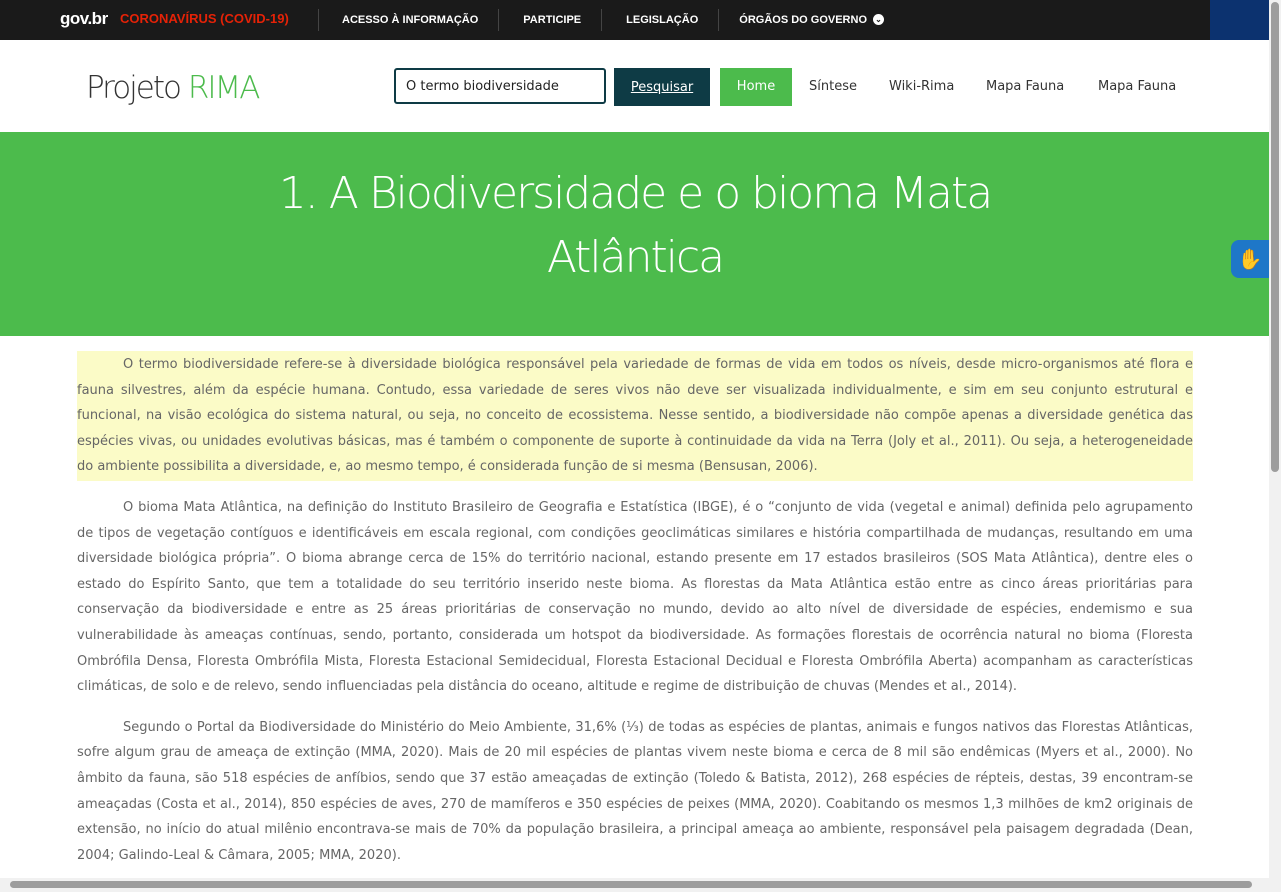 This screenshot has width=1281, height=892. Describe the element at coordinates (1137, 87) in the screenshot. I see `nav-mapa-fauna-2: Mapa Fauna` at that location.